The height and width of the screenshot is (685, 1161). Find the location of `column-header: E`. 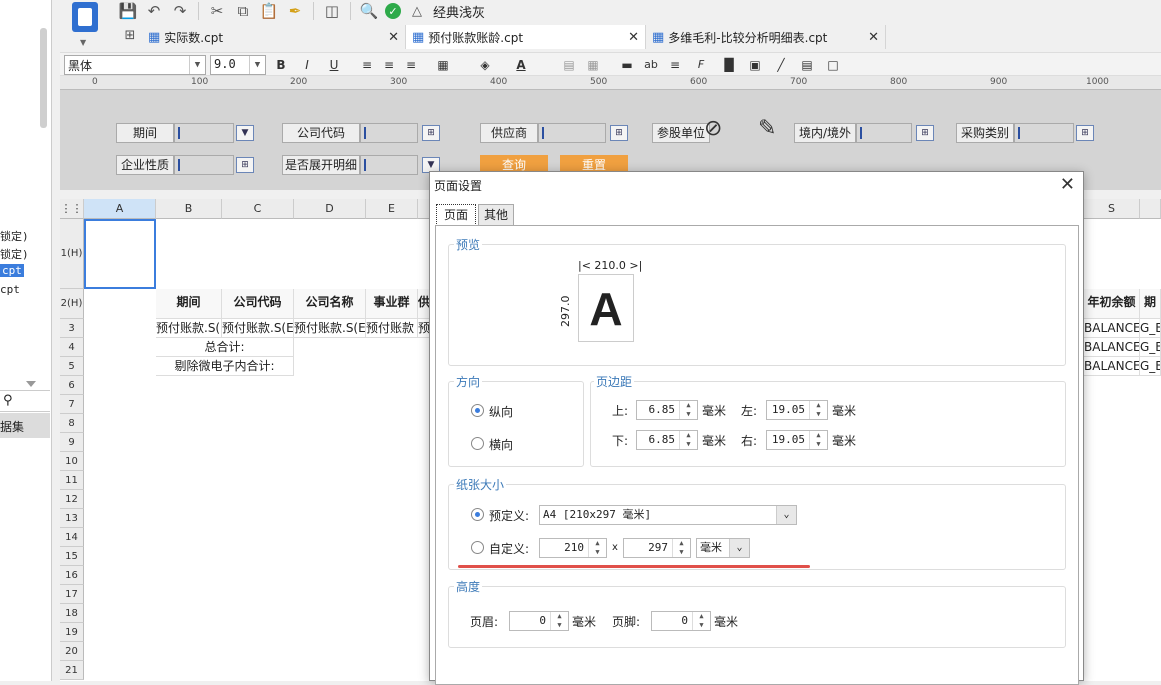

column-header: E is located at coordinates (392, 209).